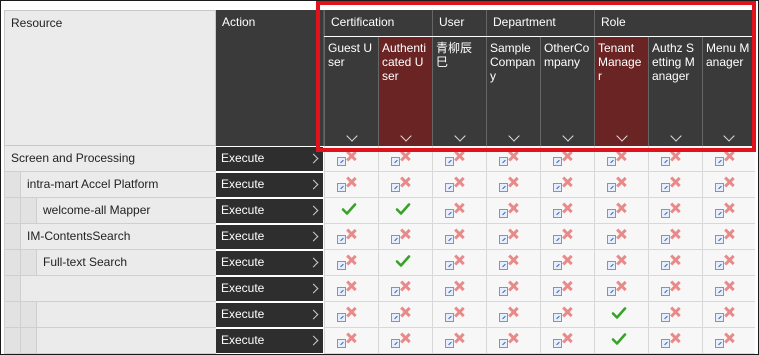 The image size is (759, 355). I want to click on resource-name: welcome-all Mapper, so click(126, 211).